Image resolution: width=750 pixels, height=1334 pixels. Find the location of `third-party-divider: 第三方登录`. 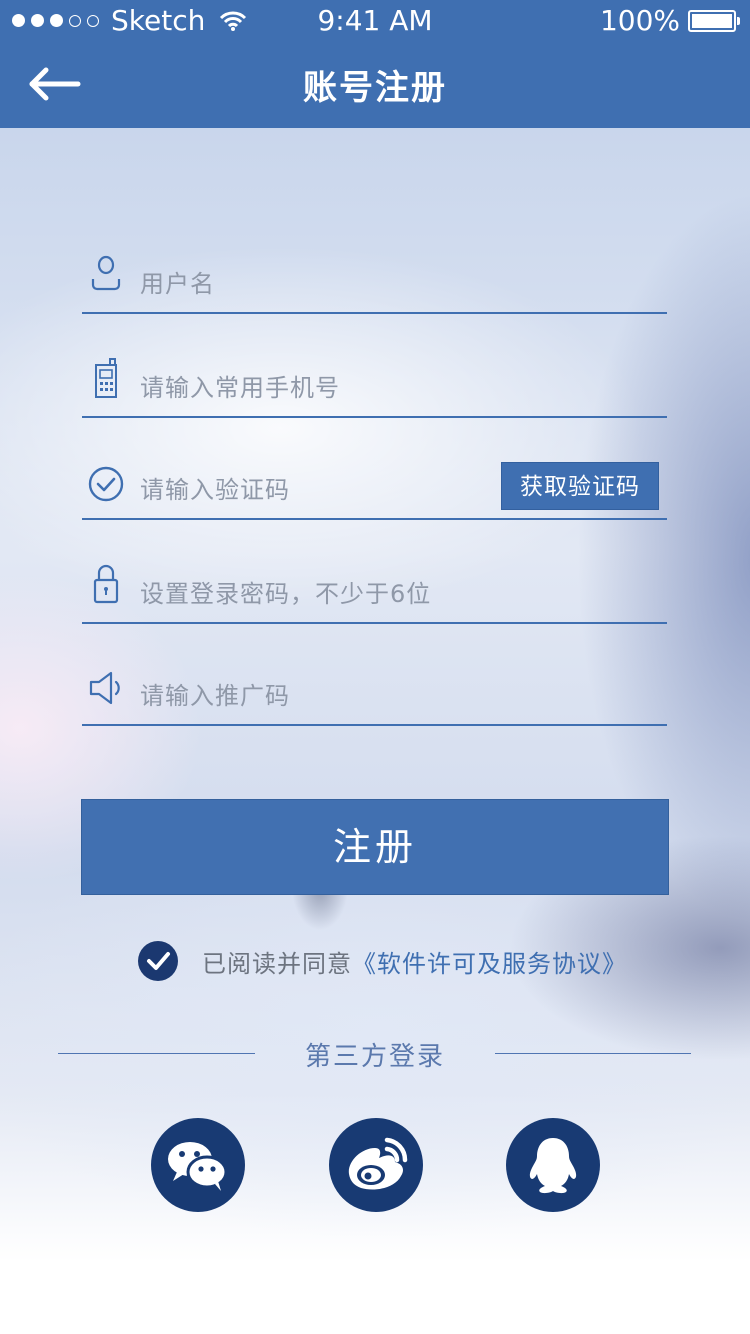

third-party-divider: 第三方登录 is located at coordinates (375, 1054).